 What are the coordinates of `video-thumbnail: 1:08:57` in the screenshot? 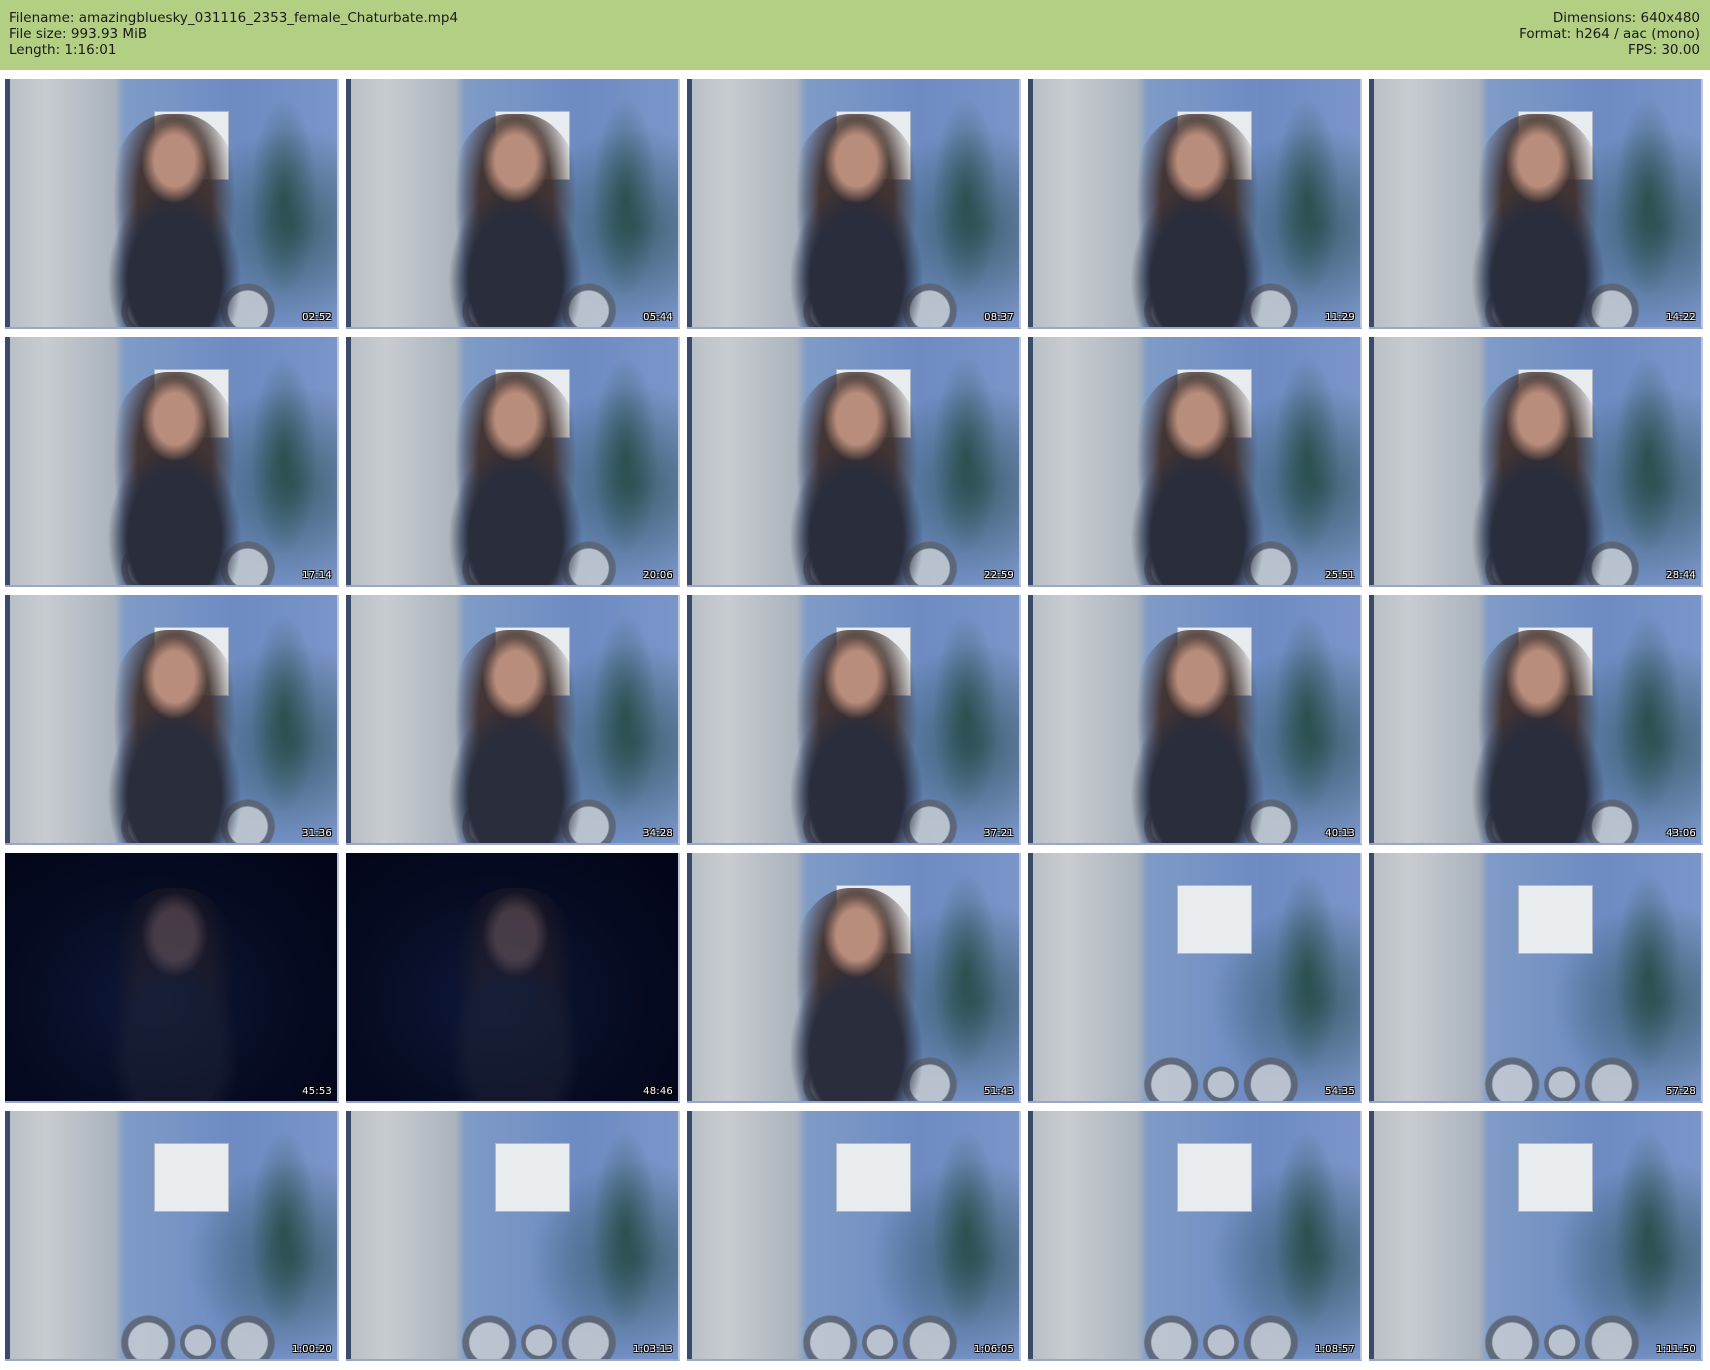 It's located at (1195, 1236).